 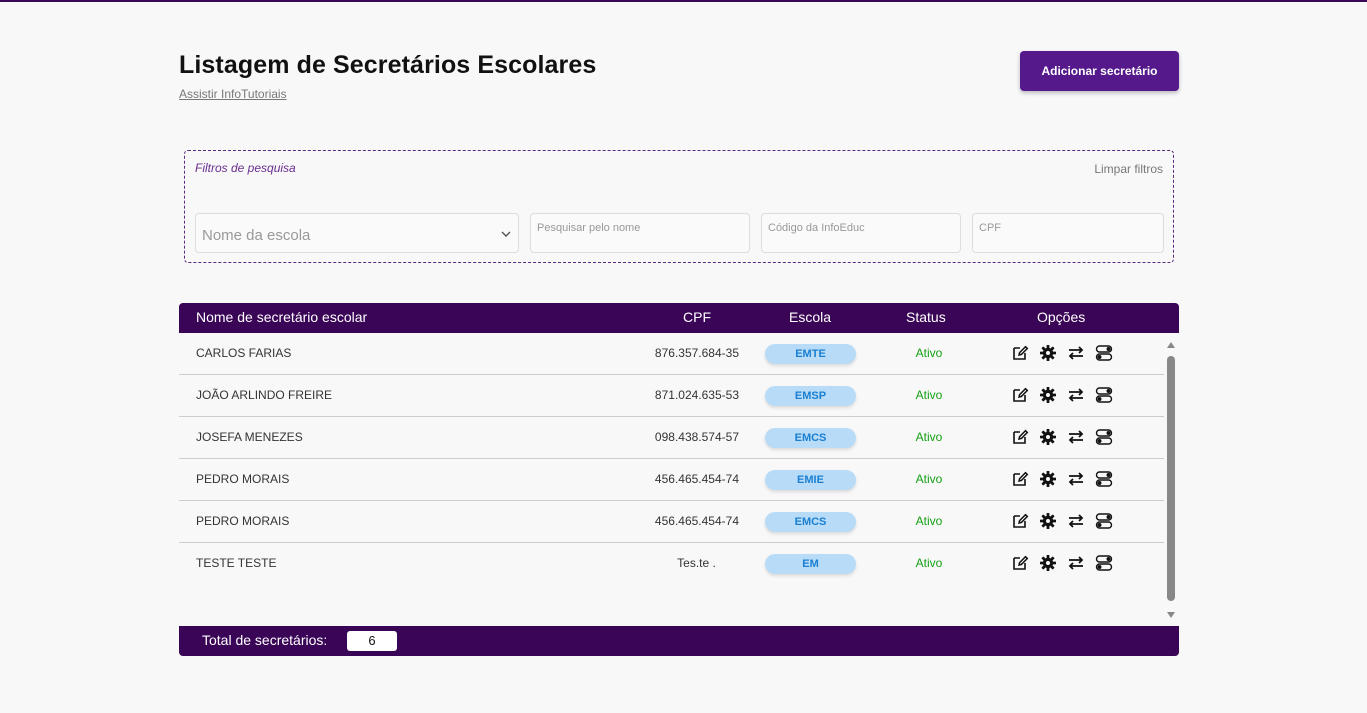 I want to click on scroll-thumb, so click(x=1171, y=478).